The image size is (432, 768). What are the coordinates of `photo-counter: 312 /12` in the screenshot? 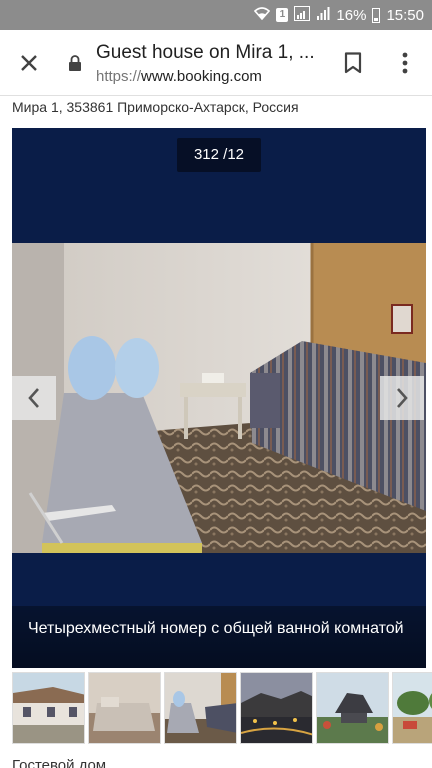 It's located at (219, 155).